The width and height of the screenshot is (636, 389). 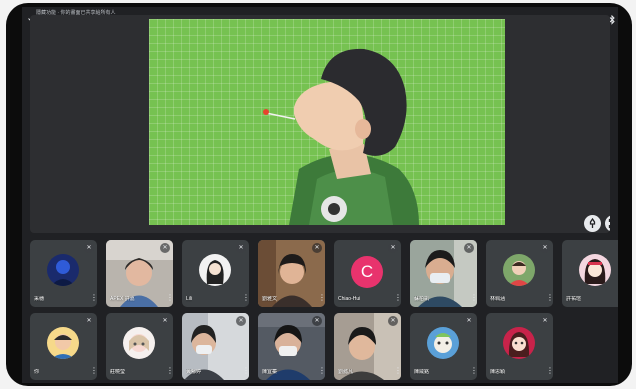 I want to click on participant-tile: C ✕ Chiao-Hui ⋮, so click(x=367, y=273).